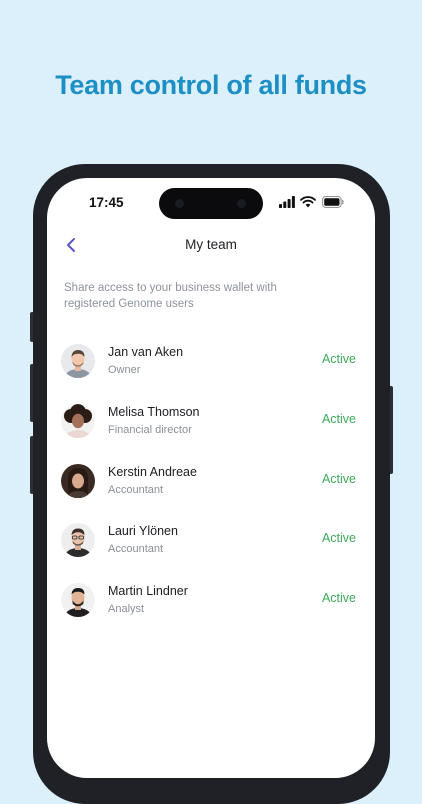 The height and width of the screenshot is (804, 422). Describe the element at coordinates (211, 370) in the screenshot. I see `team-member-row: Jan van Aken Owner Active` at that location.